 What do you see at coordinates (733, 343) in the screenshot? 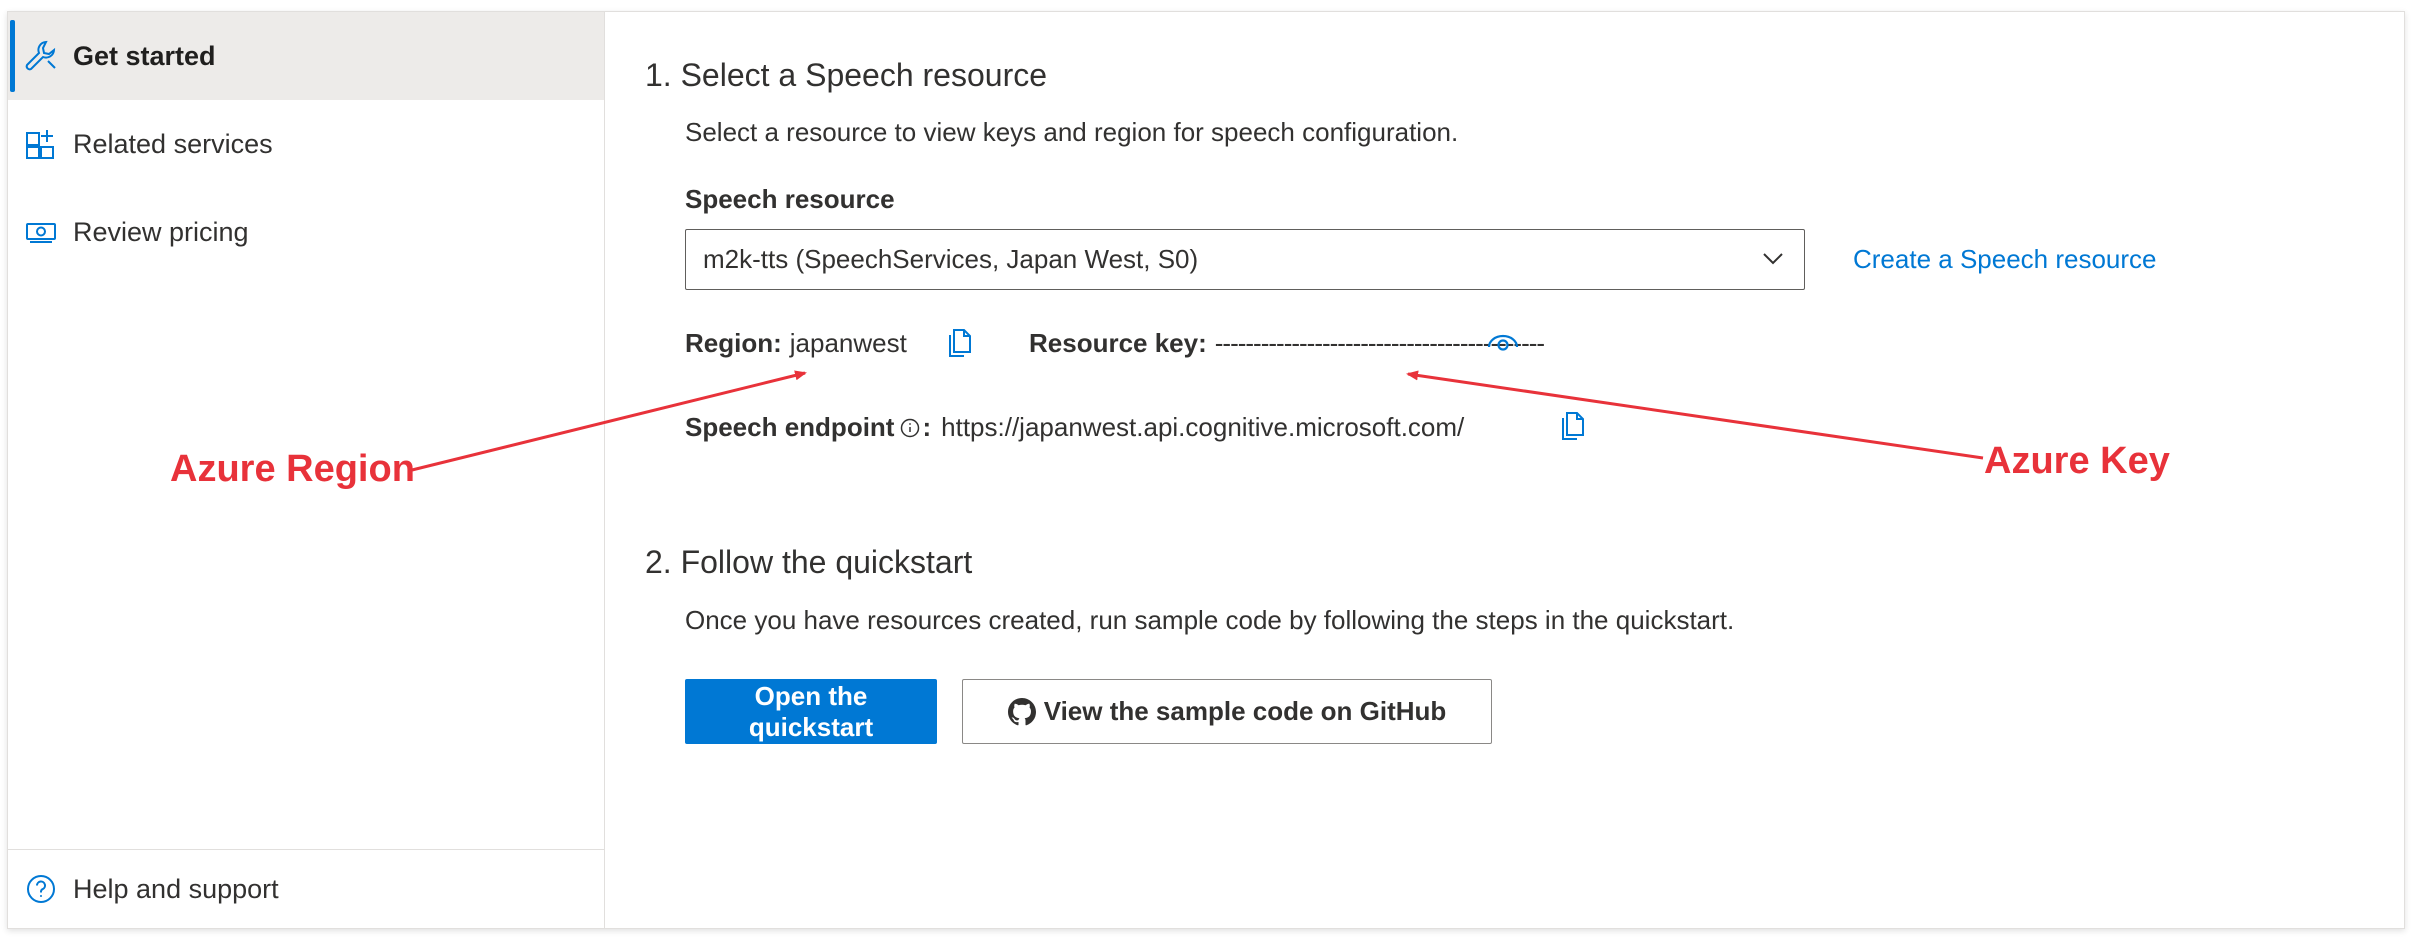
I see `region-label: Region:` at bounding box center [733, 343].